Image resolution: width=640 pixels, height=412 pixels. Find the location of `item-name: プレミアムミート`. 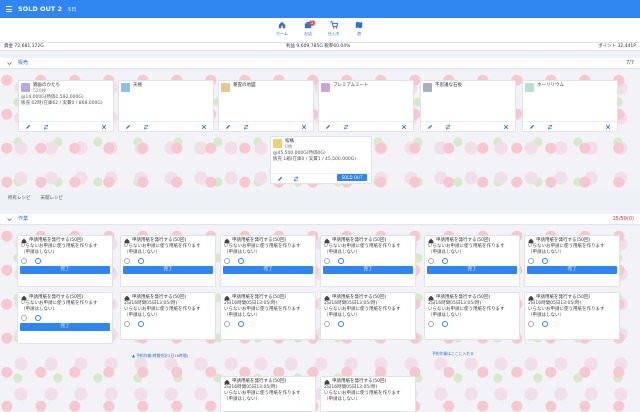

item-name: プレミアムミート is located at coordinates (351, 85).